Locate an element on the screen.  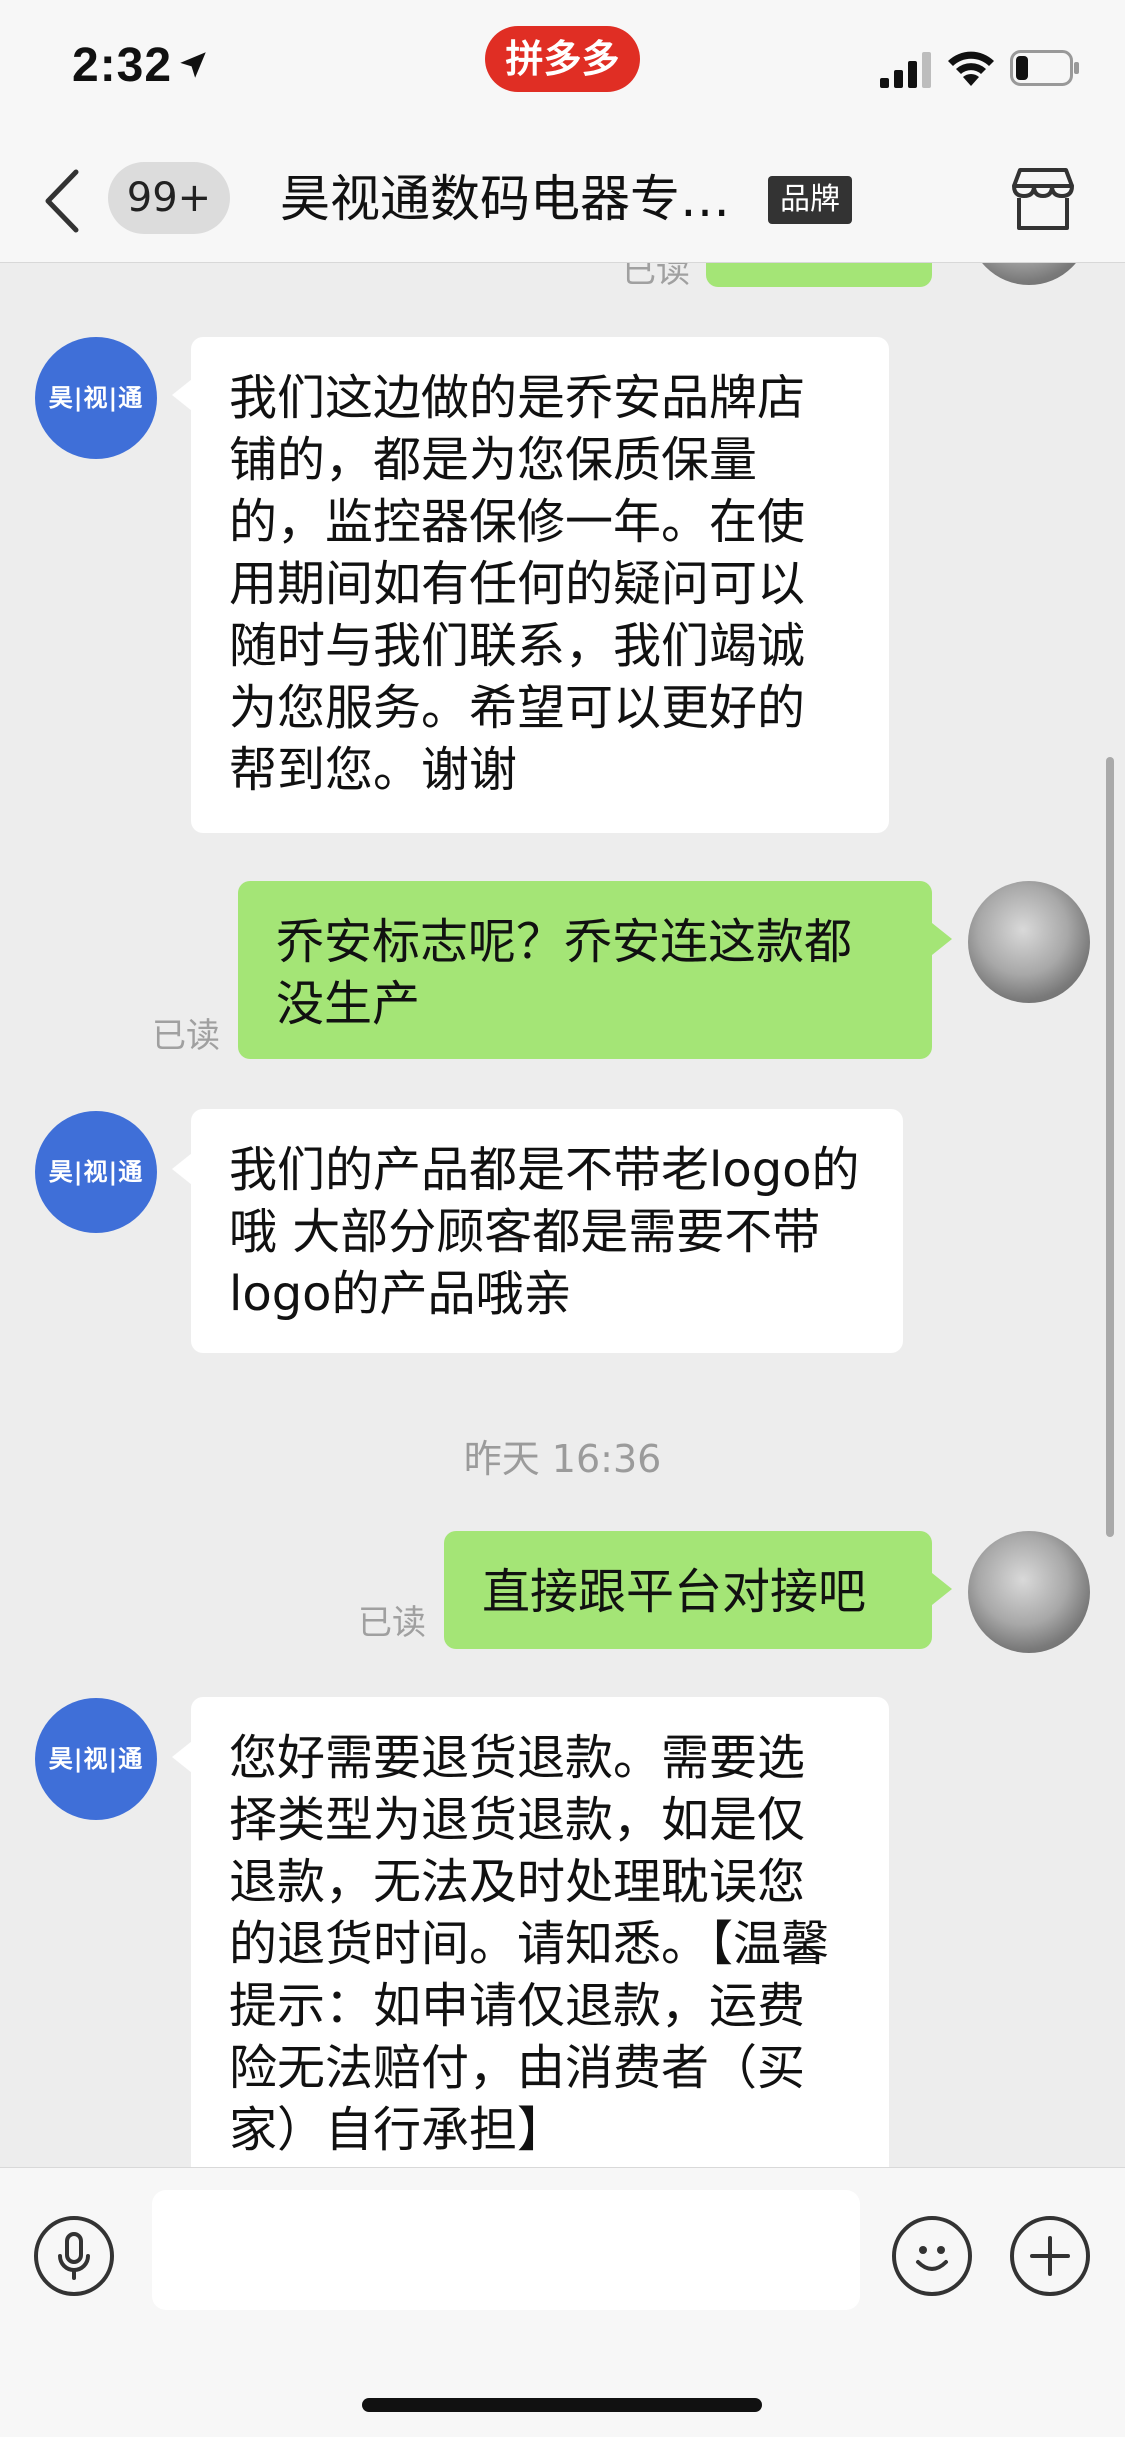
store-icon is located at coordinates (1043, 199).